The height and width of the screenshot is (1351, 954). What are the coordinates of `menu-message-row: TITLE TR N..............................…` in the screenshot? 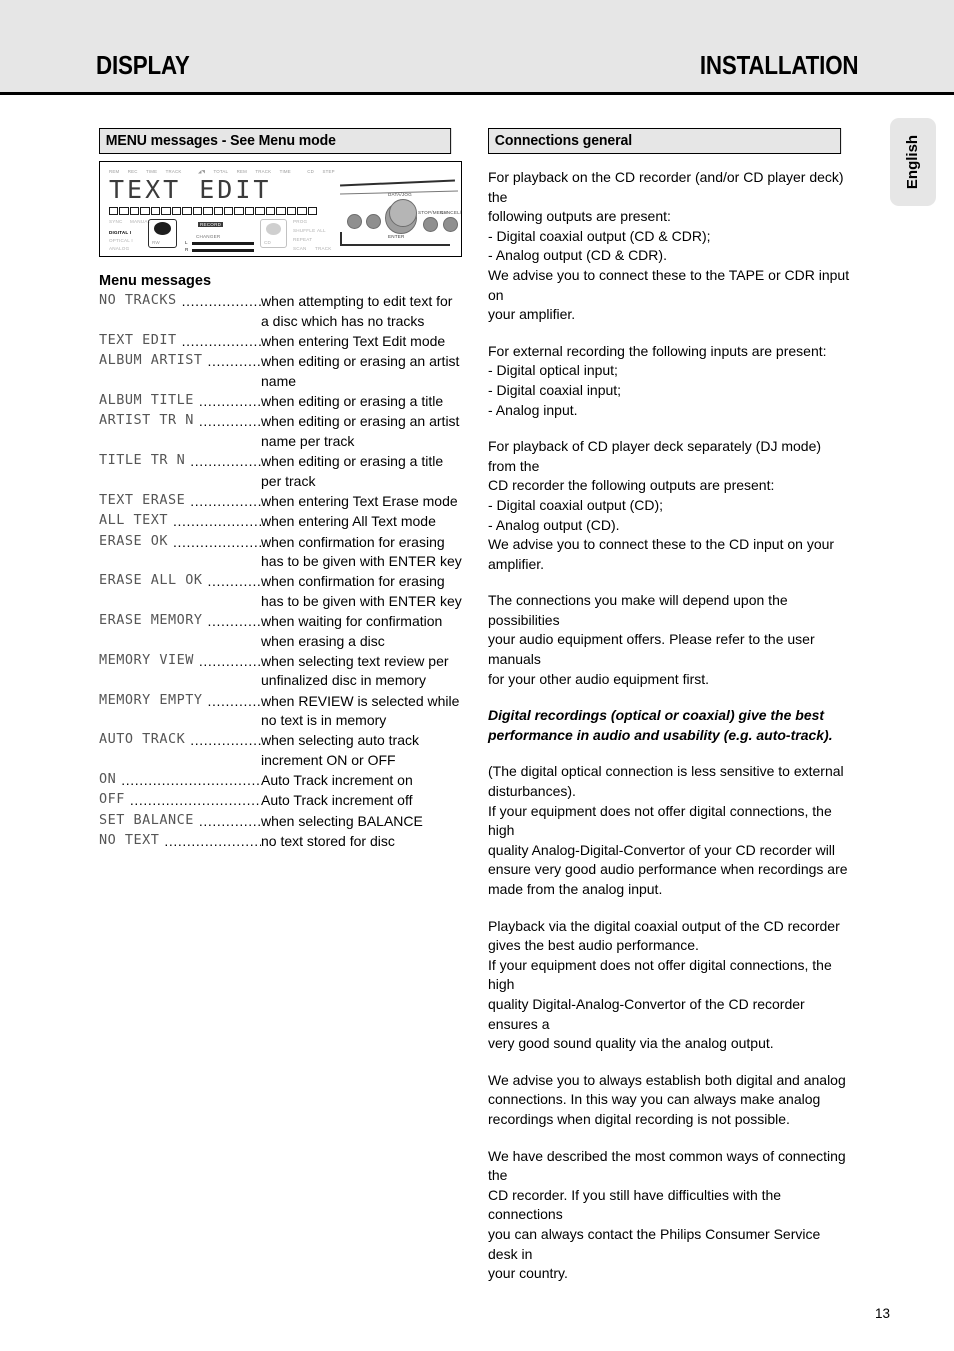 It's located at (280, 471).